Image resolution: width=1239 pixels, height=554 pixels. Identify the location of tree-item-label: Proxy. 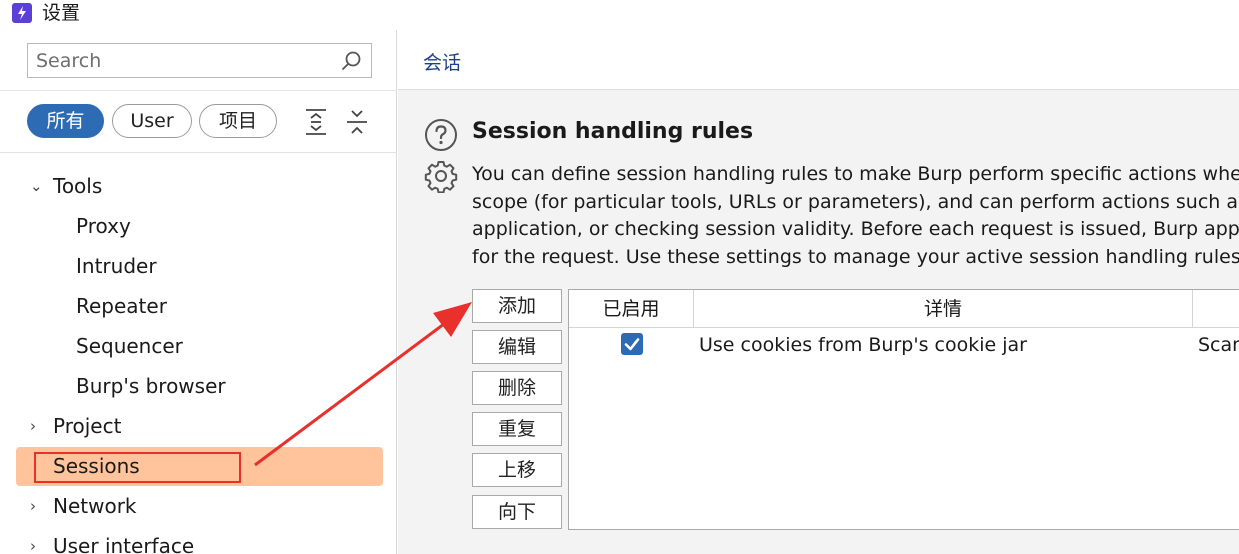
(103, 226).